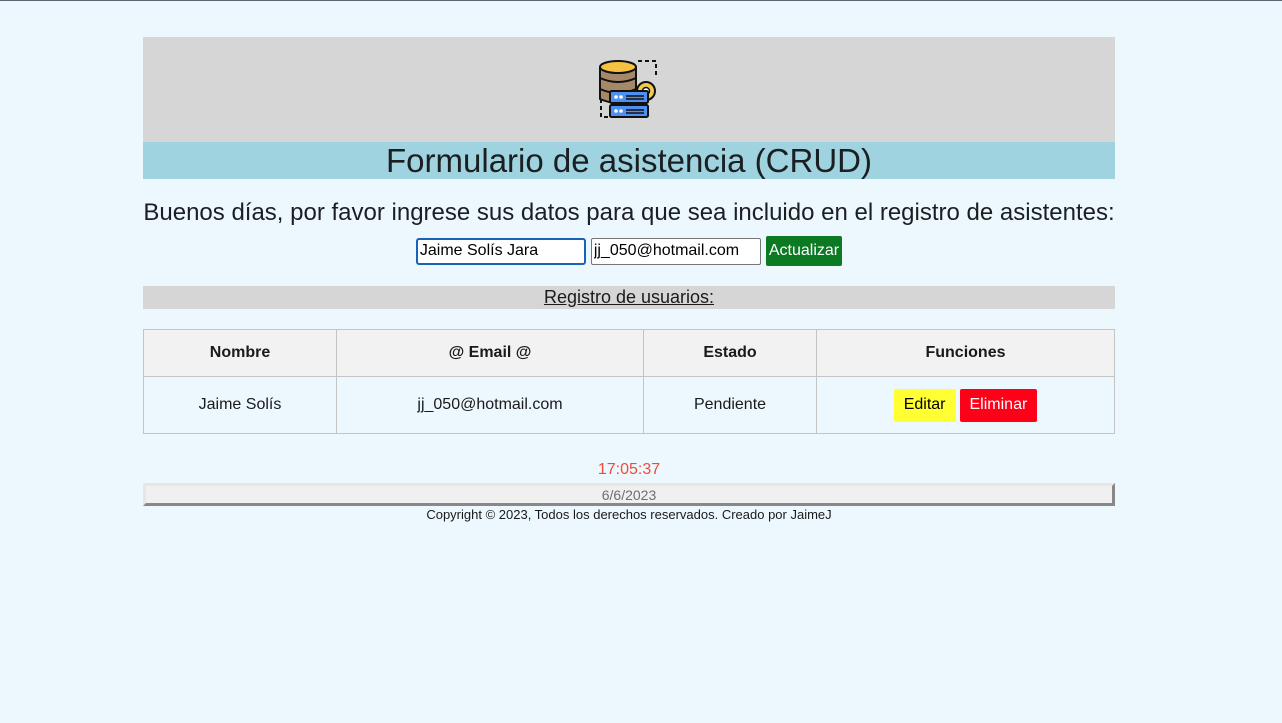  I want to click on registry-heading: Registro de usuarios:, so click(629, 297).